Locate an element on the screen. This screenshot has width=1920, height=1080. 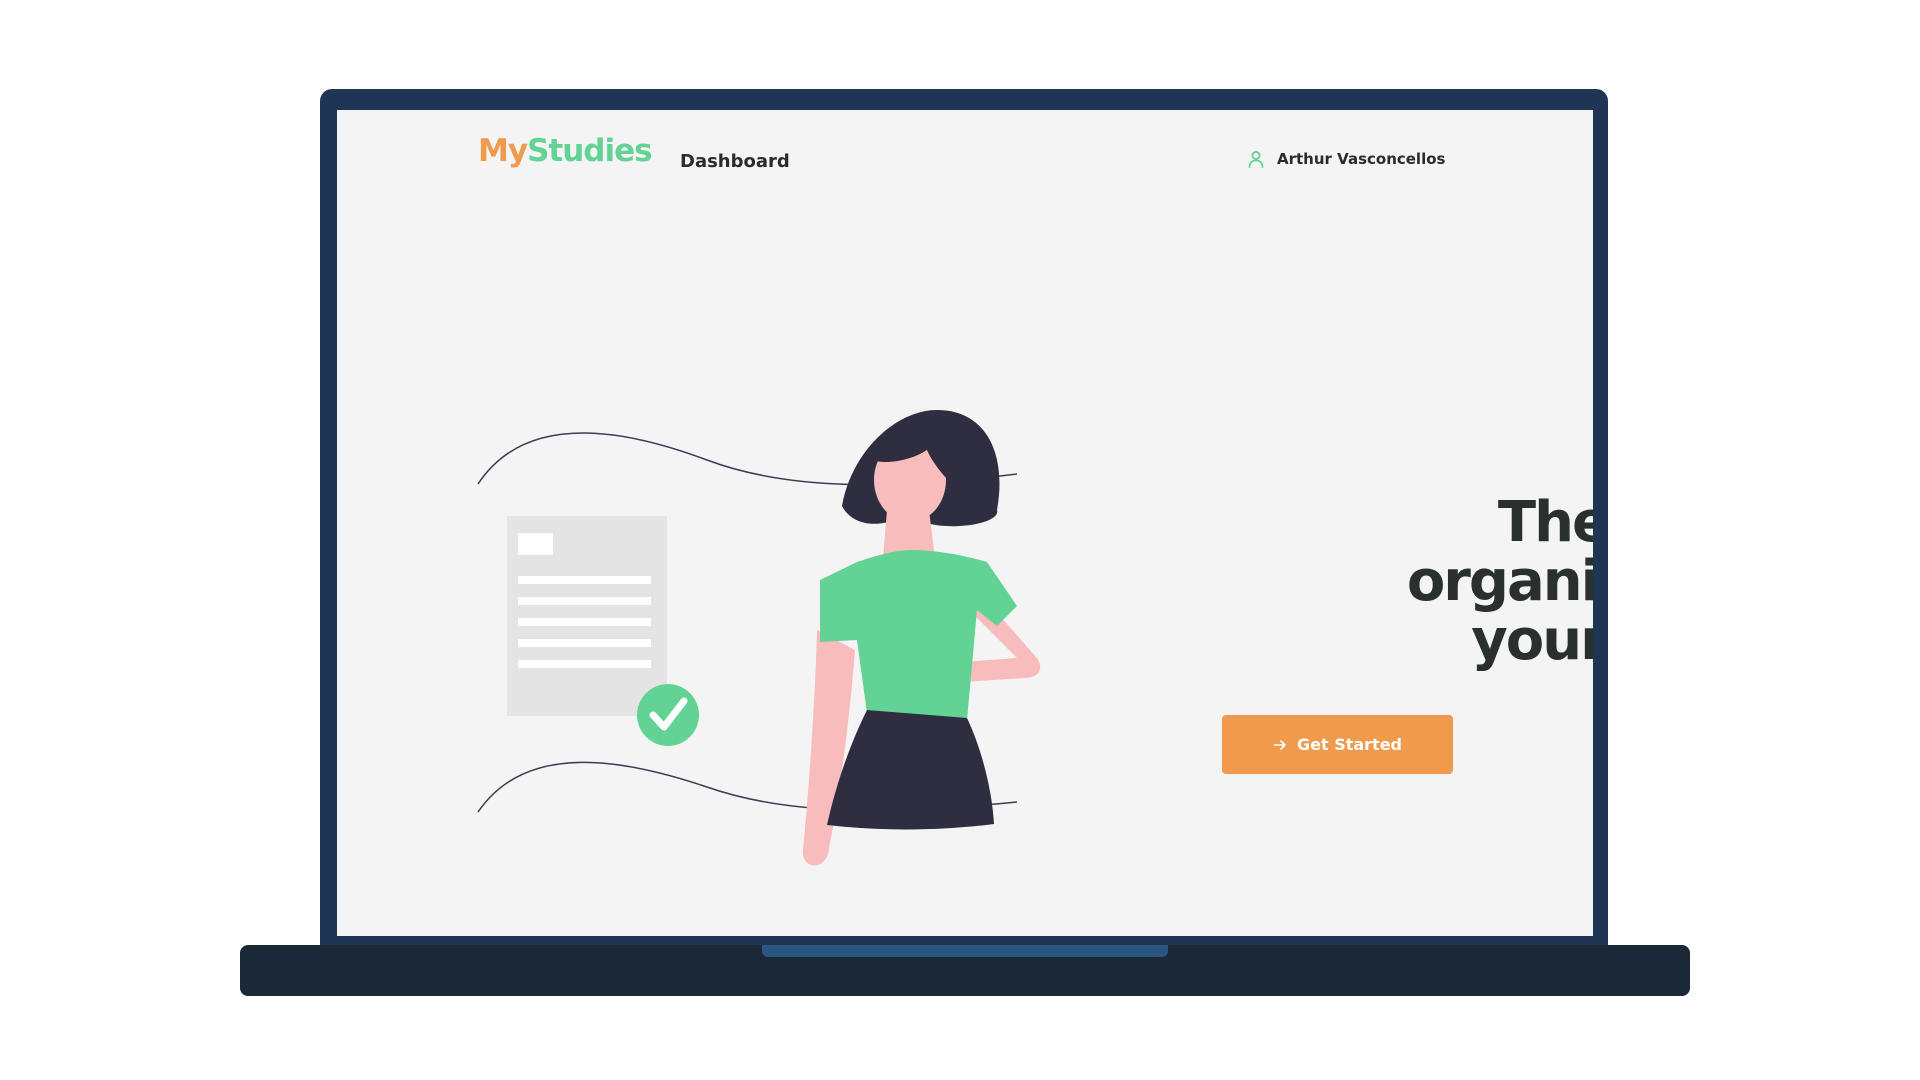
document-icon is located at coordinates (587, 616).